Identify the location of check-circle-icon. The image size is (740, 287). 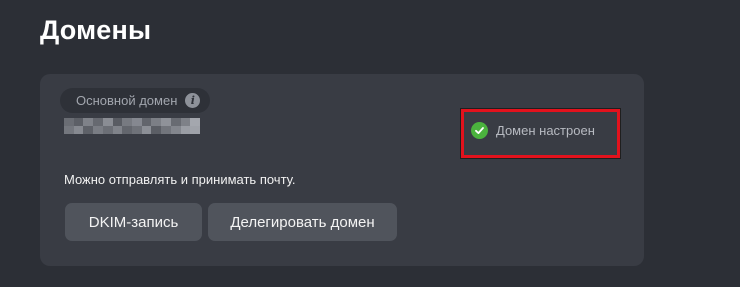
(479, 130).